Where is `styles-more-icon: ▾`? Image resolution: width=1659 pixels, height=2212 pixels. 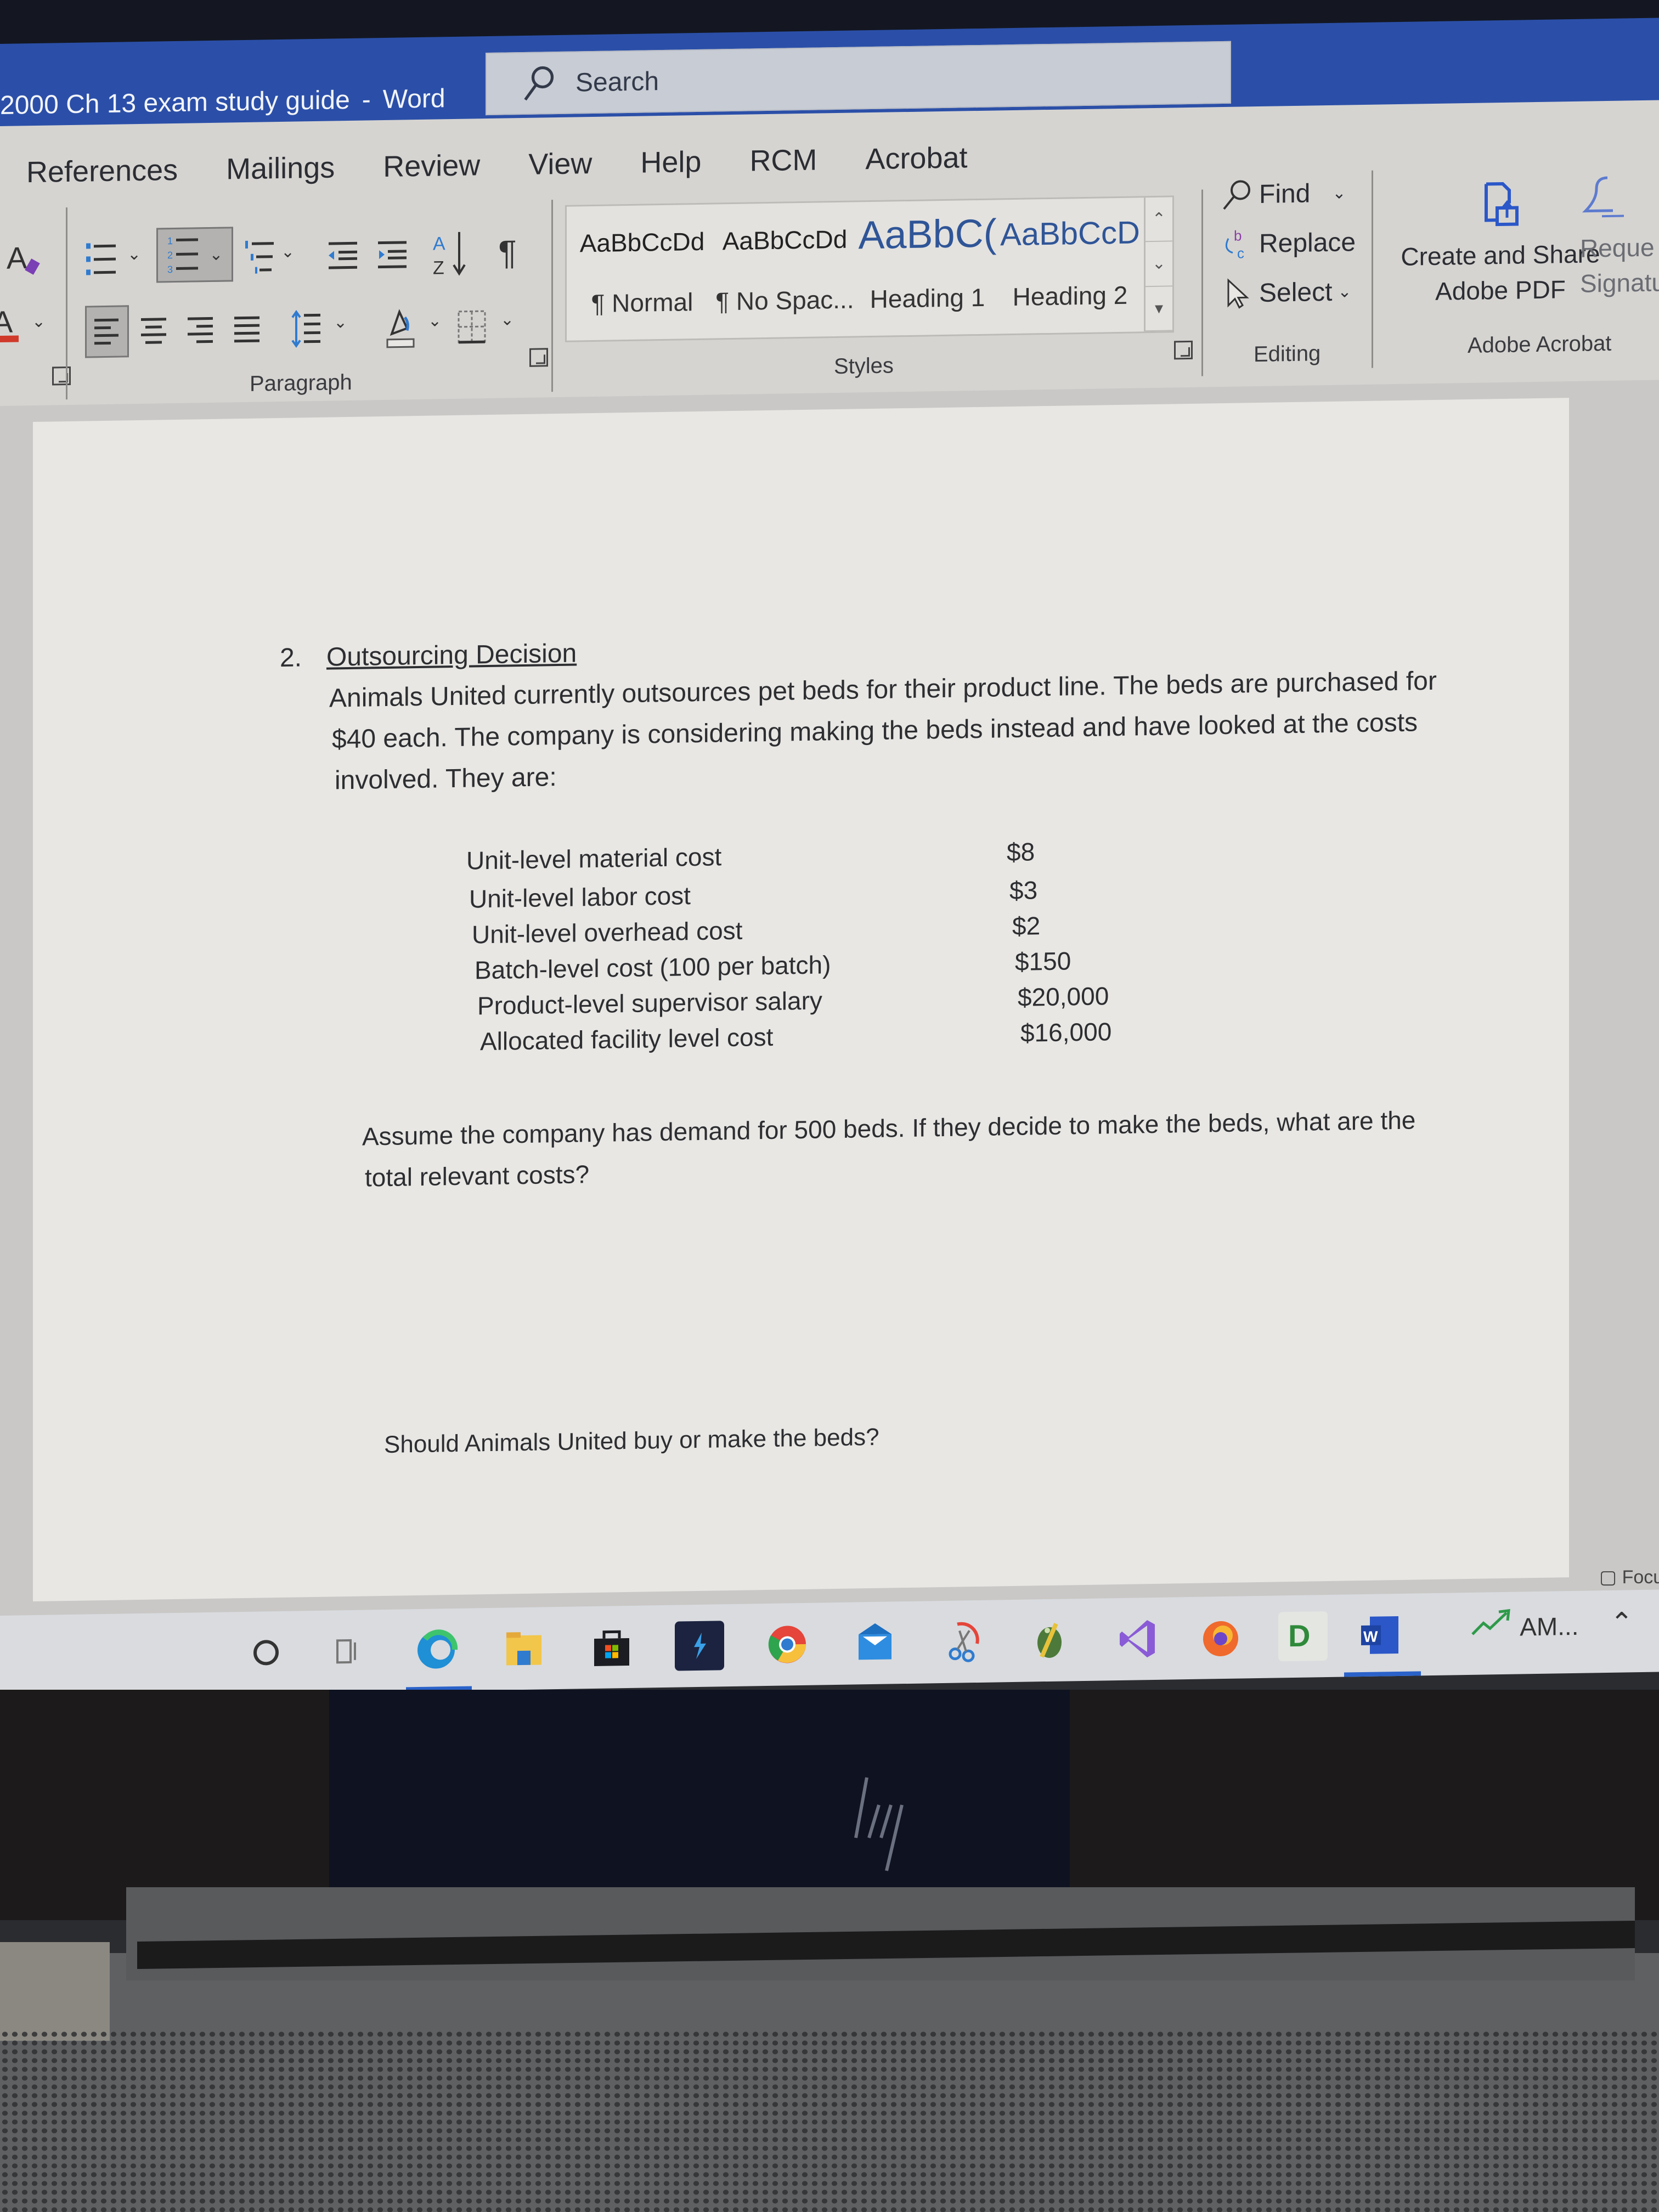 styles-more-icon: ▾ is located at coordinates (1159, 308).